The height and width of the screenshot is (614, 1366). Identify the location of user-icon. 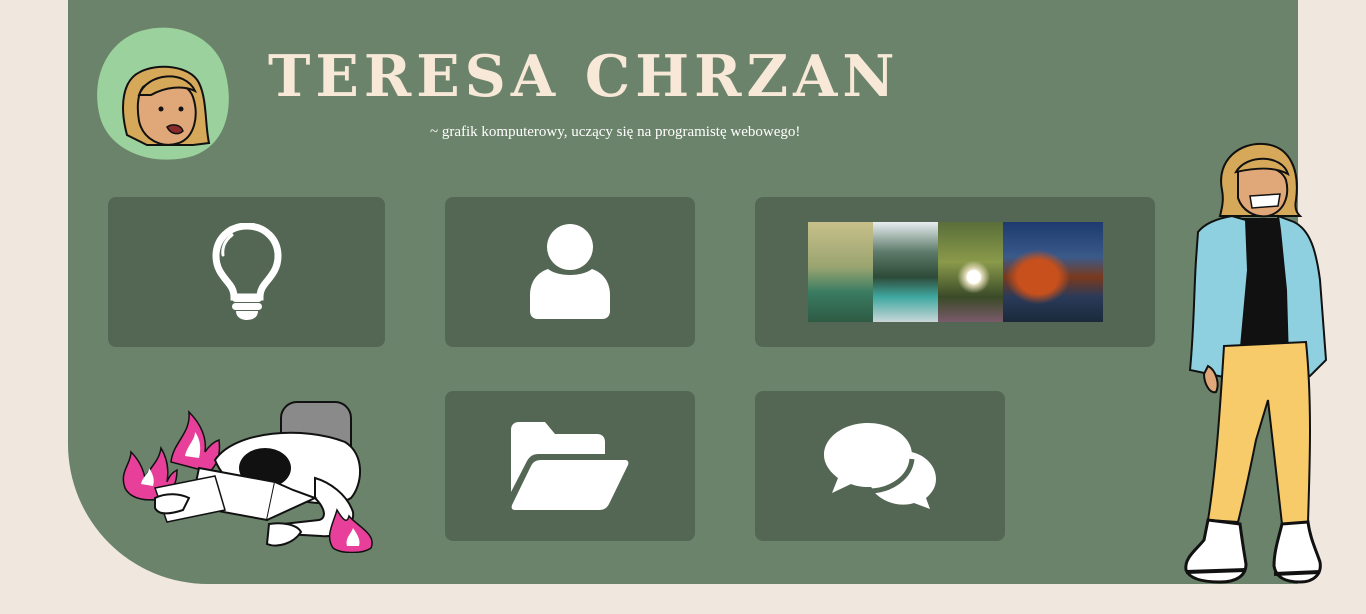
(570, 271).